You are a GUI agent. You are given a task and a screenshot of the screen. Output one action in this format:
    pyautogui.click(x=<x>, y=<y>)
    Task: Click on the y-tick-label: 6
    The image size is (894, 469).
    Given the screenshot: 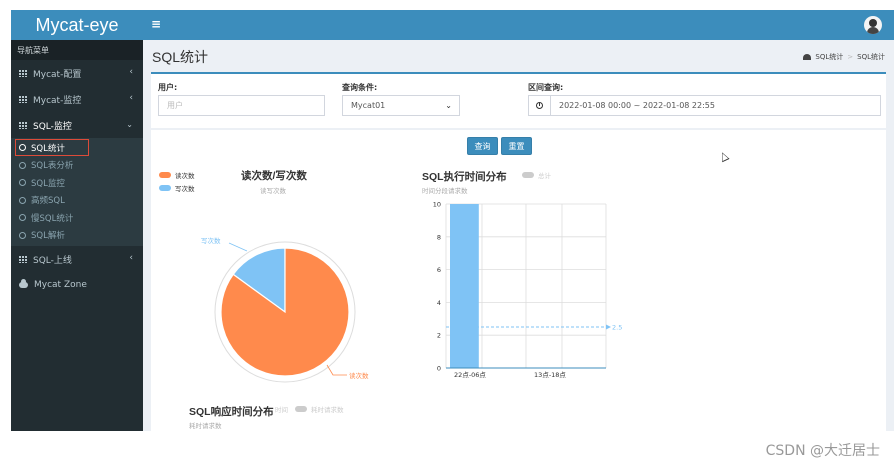 What is the action you would take?
    pyautogui.click(x=439, y=270)
    